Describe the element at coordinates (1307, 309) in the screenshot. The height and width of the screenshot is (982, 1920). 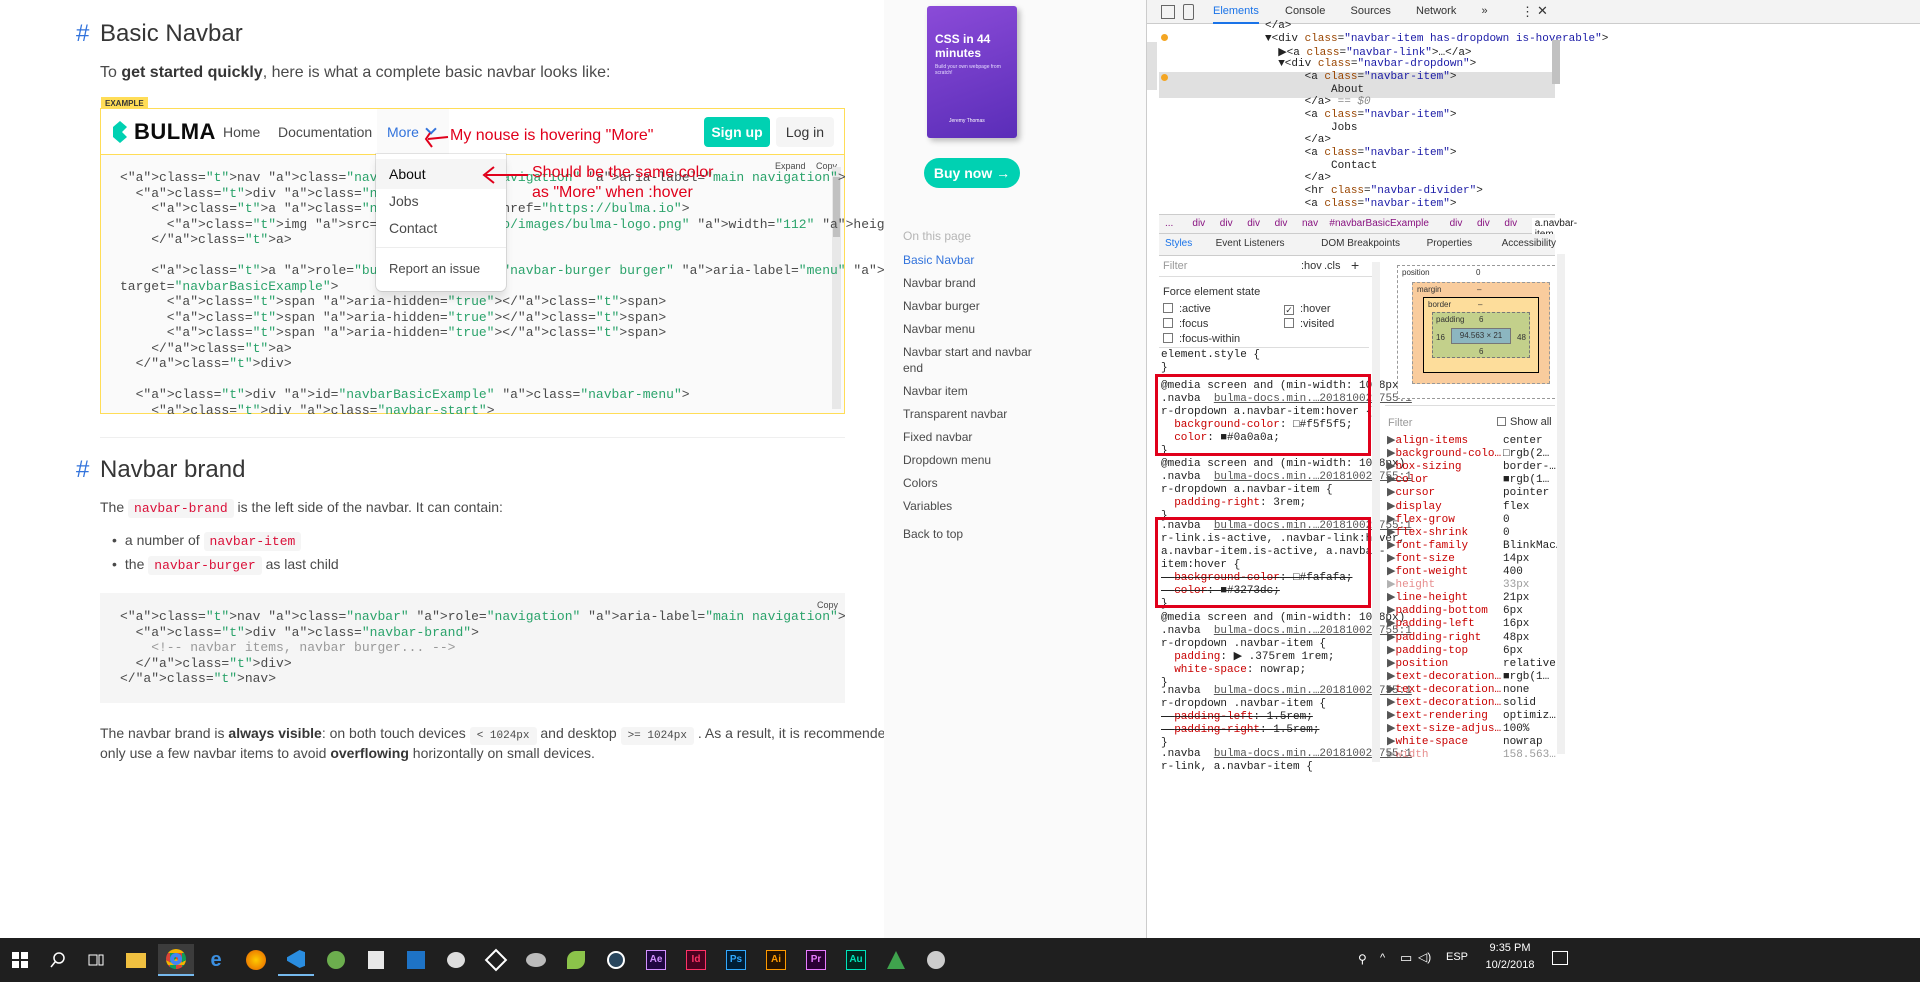
I see `state-hover: ✓:hover` at that location.